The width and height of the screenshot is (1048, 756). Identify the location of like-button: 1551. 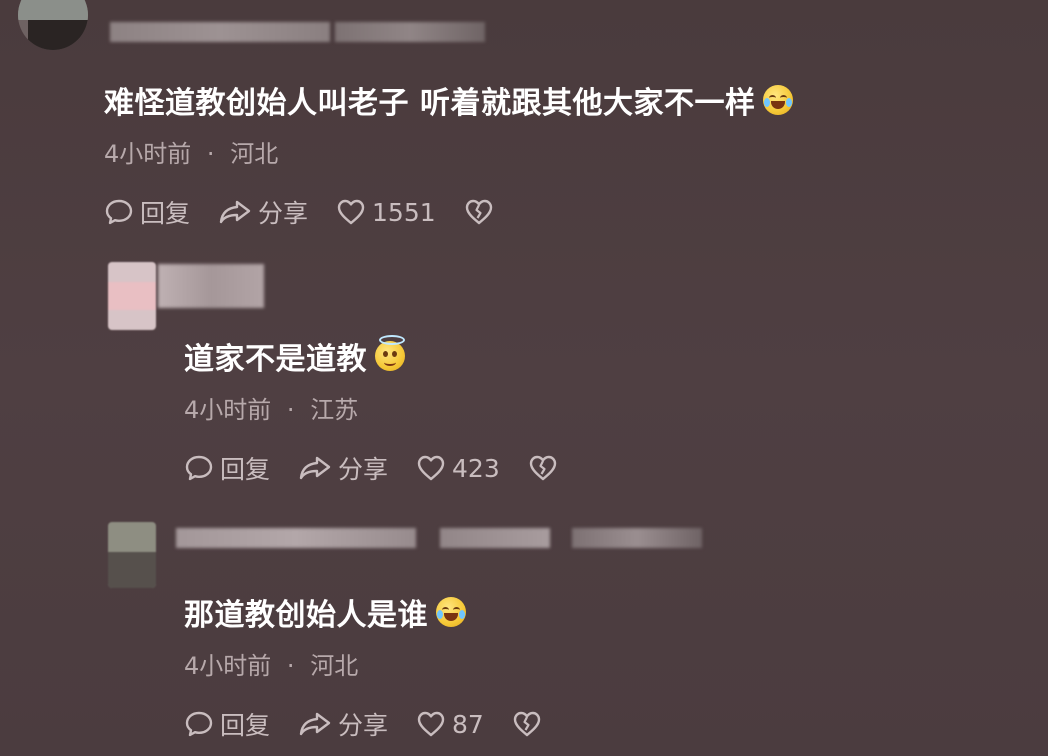
(386, 212).